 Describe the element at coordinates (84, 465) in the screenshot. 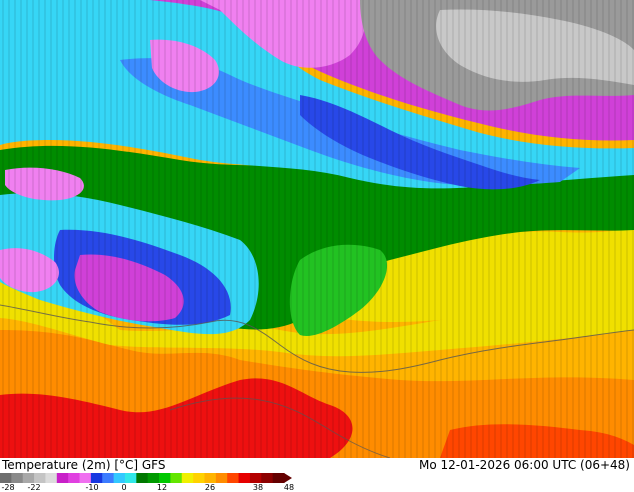

I see `map-title: Temperature (2m) [°C] GFS` at that location.